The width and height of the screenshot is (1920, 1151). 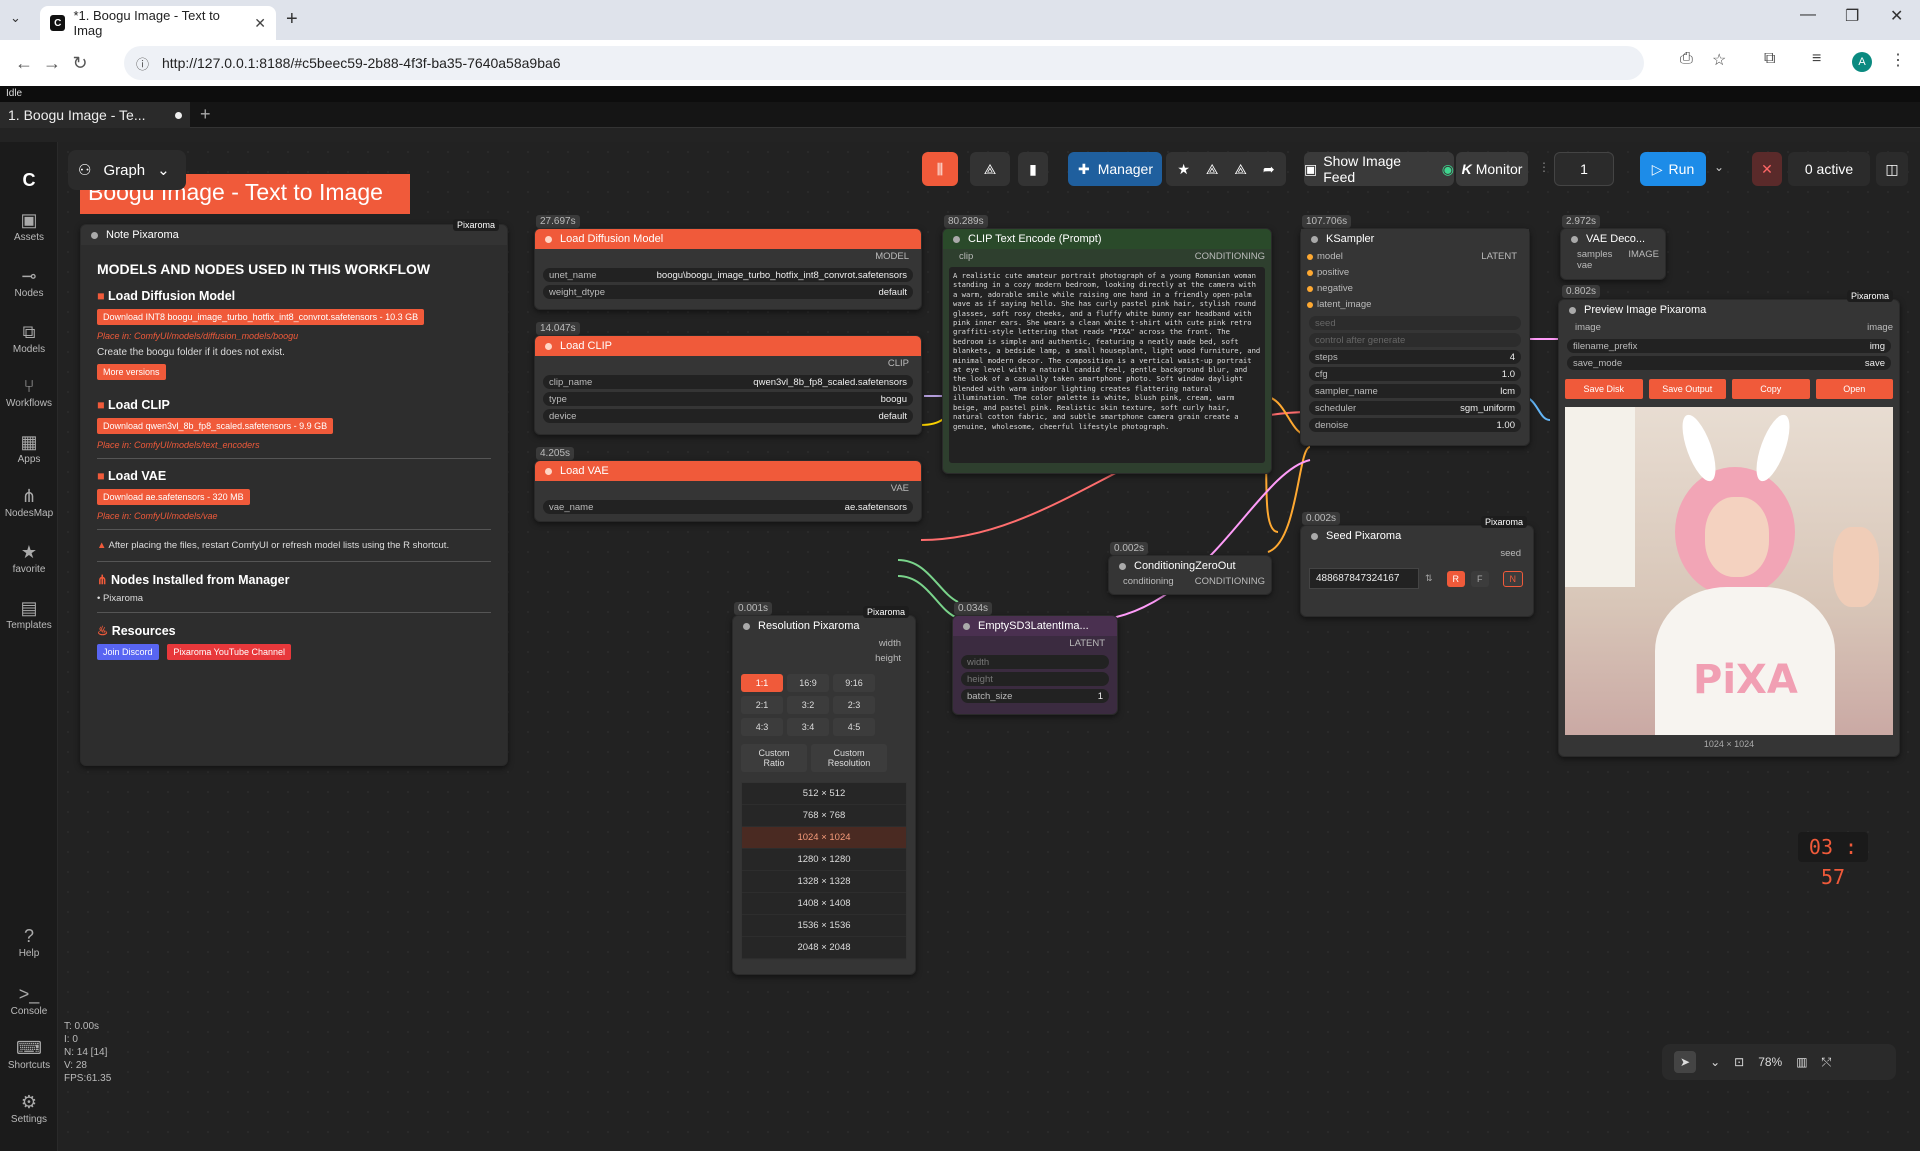 What do you see at coordinates (1415, 340) in the screenshot?
I see `control-after-generate-widget: control after generate` at bounding box center [1415, 340].